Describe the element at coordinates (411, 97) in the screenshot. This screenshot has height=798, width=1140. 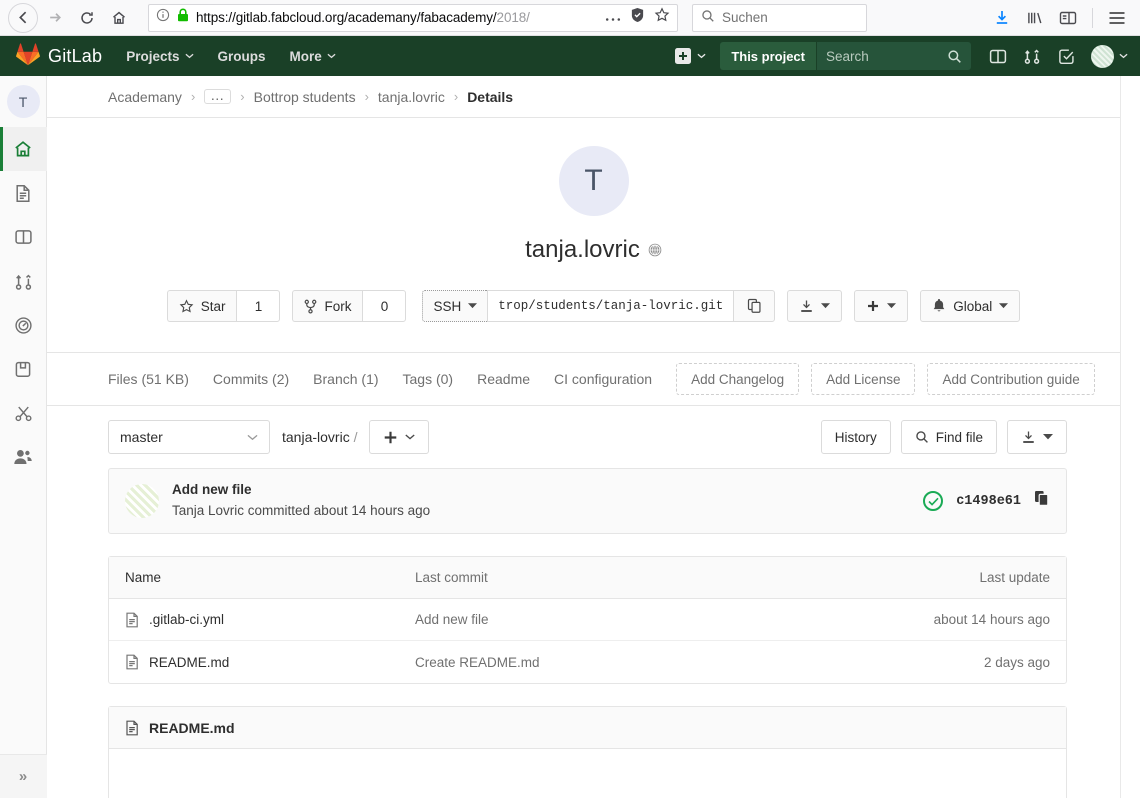
I see `breadcrumb-item-tanja-lovric: tanja.lovric` at that location.